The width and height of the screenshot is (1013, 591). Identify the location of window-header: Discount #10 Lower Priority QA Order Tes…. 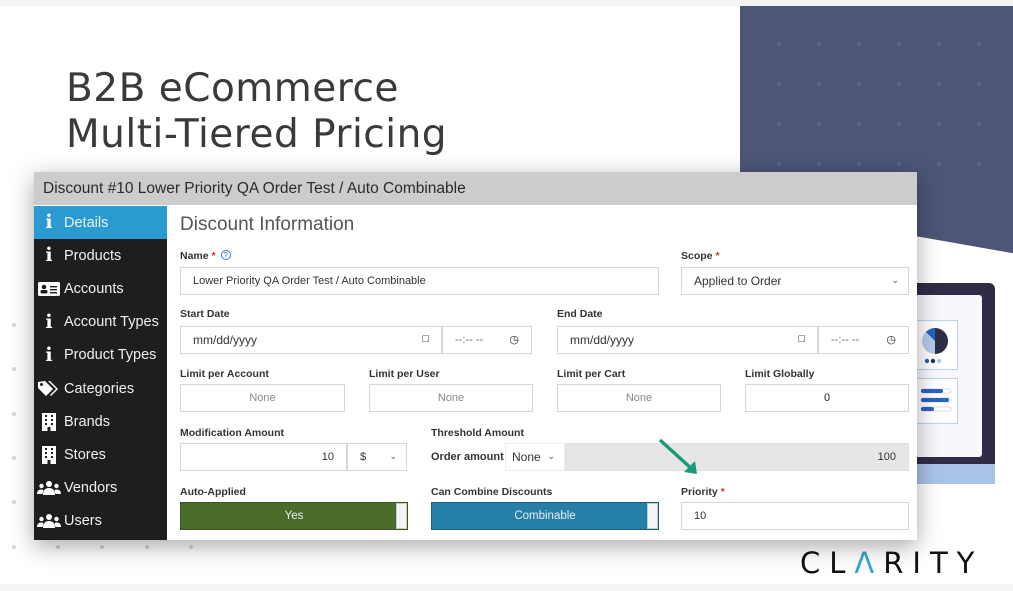
(475, 188).